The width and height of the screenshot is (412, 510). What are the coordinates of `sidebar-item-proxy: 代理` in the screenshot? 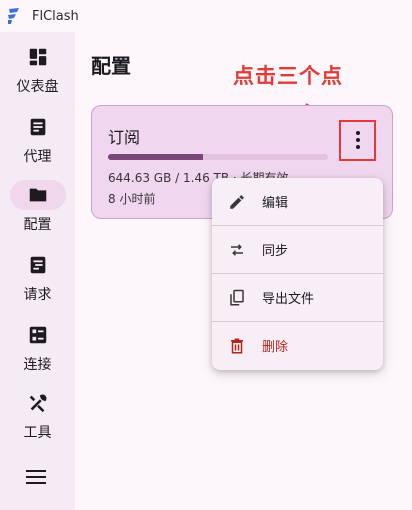 It's located at (37, 142).